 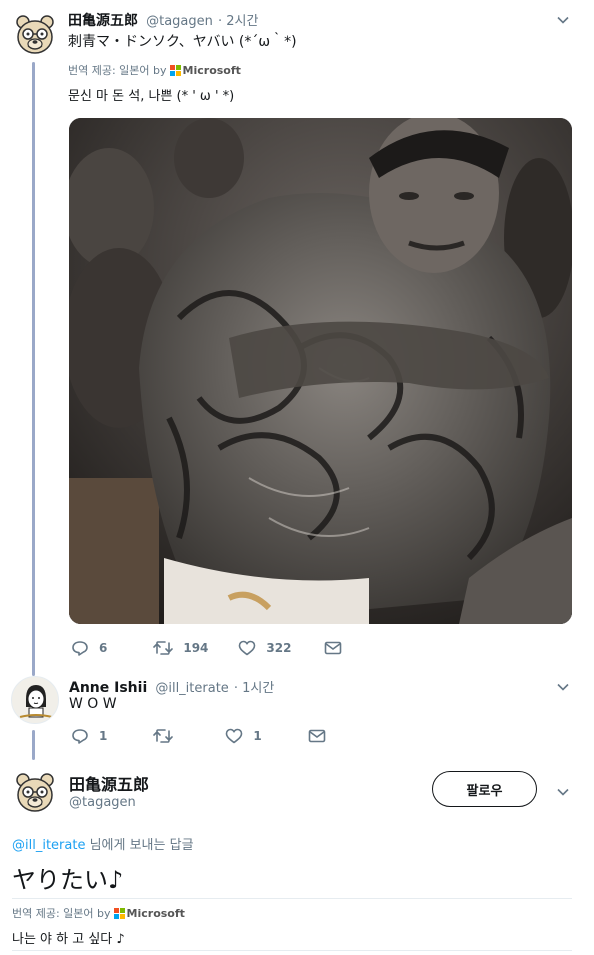 I want to click on retweet-button, so click(x=163, y=736).